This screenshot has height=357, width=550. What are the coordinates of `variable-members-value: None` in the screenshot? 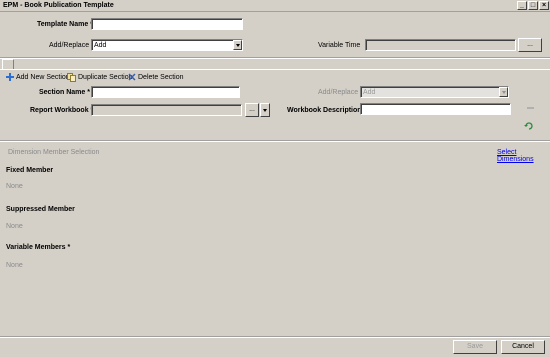 It's located at (14, 265).